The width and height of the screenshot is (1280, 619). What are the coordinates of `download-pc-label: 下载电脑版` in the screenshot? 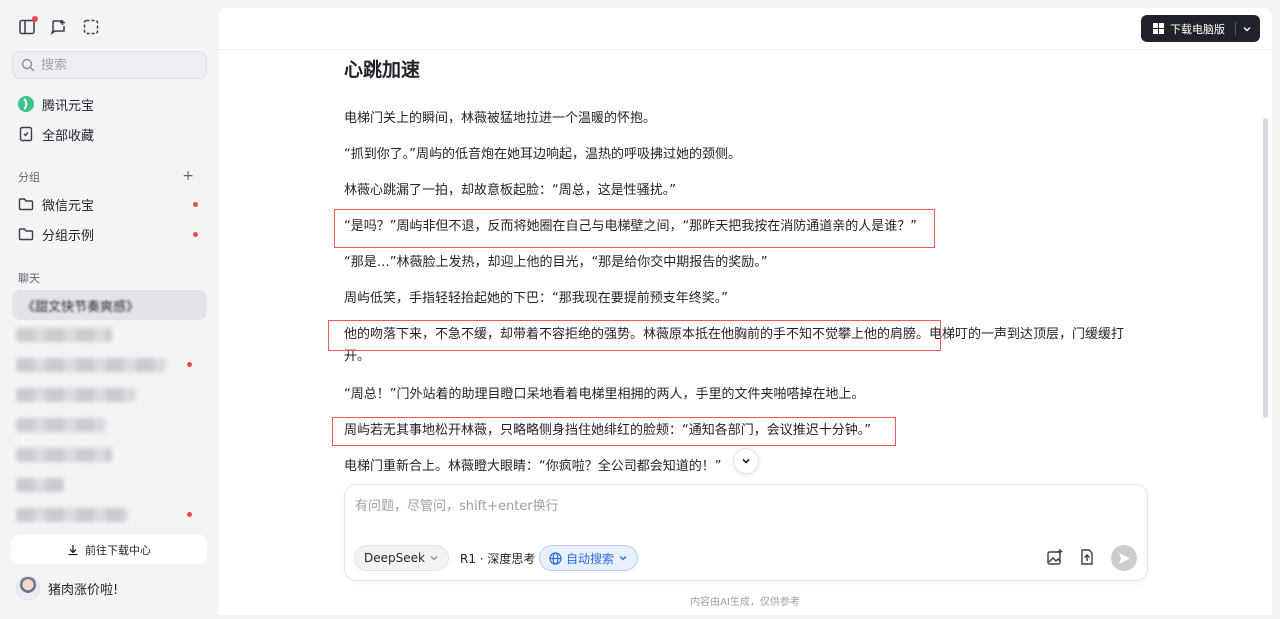 It's located at (1197, 29).